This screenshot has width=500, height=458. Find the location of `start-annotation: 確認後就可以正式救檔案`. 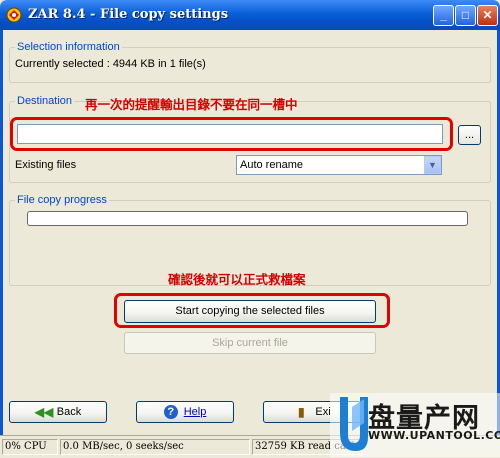

start-annotation: 確認後就可以正式救檔案 is located at coordinates (237, 279).